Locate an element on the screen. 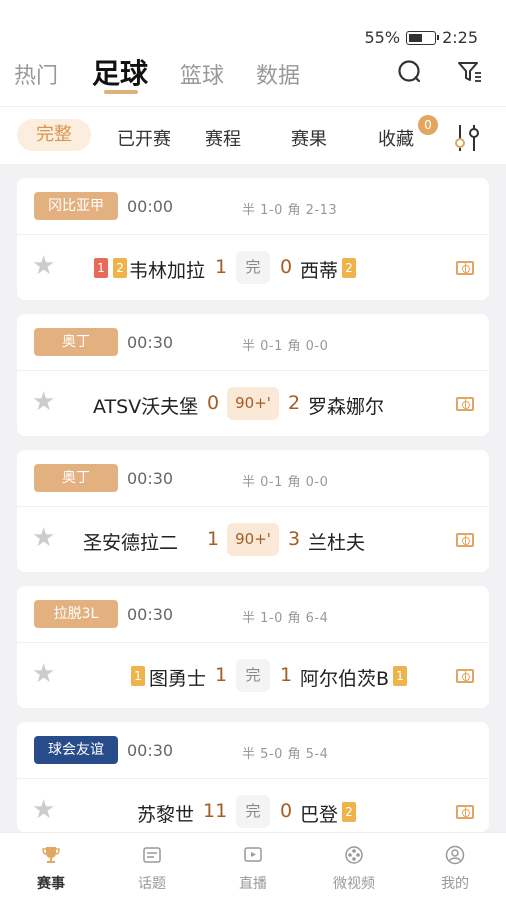 This screenshot has height=900, width=506. tab-football: 足球 is located at coordinates (120, 72).